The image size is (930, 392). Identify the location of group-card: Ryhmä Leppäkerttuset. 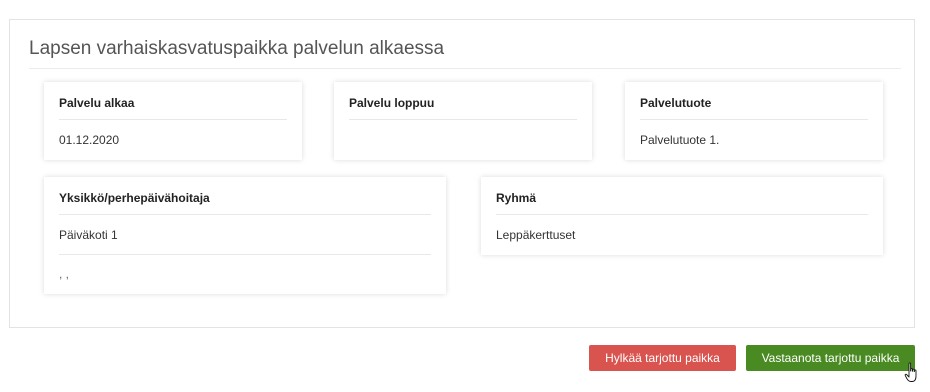
(682, 216).